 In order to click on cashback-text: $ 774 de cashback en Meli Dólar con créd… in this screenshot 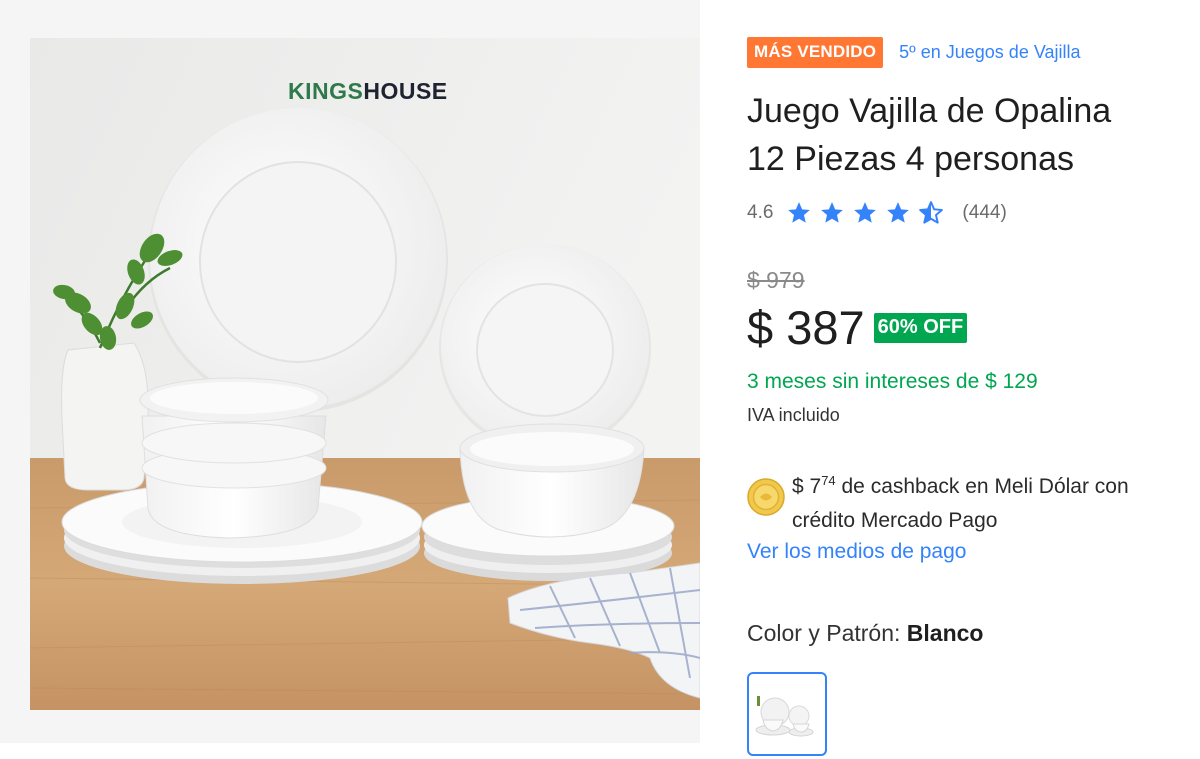, I will do `click(960, 502)`.